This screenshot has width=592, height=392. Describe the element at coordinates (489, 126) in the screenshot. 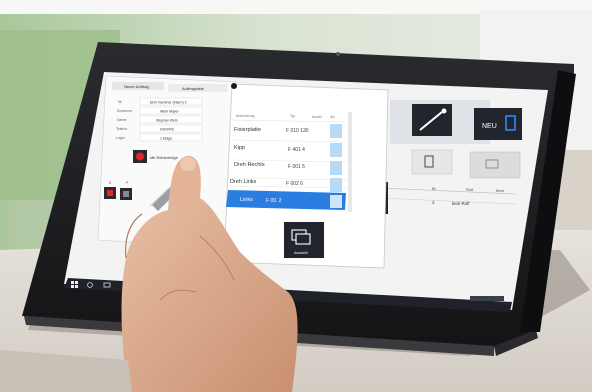

I see `new-label: NEU` at that location.